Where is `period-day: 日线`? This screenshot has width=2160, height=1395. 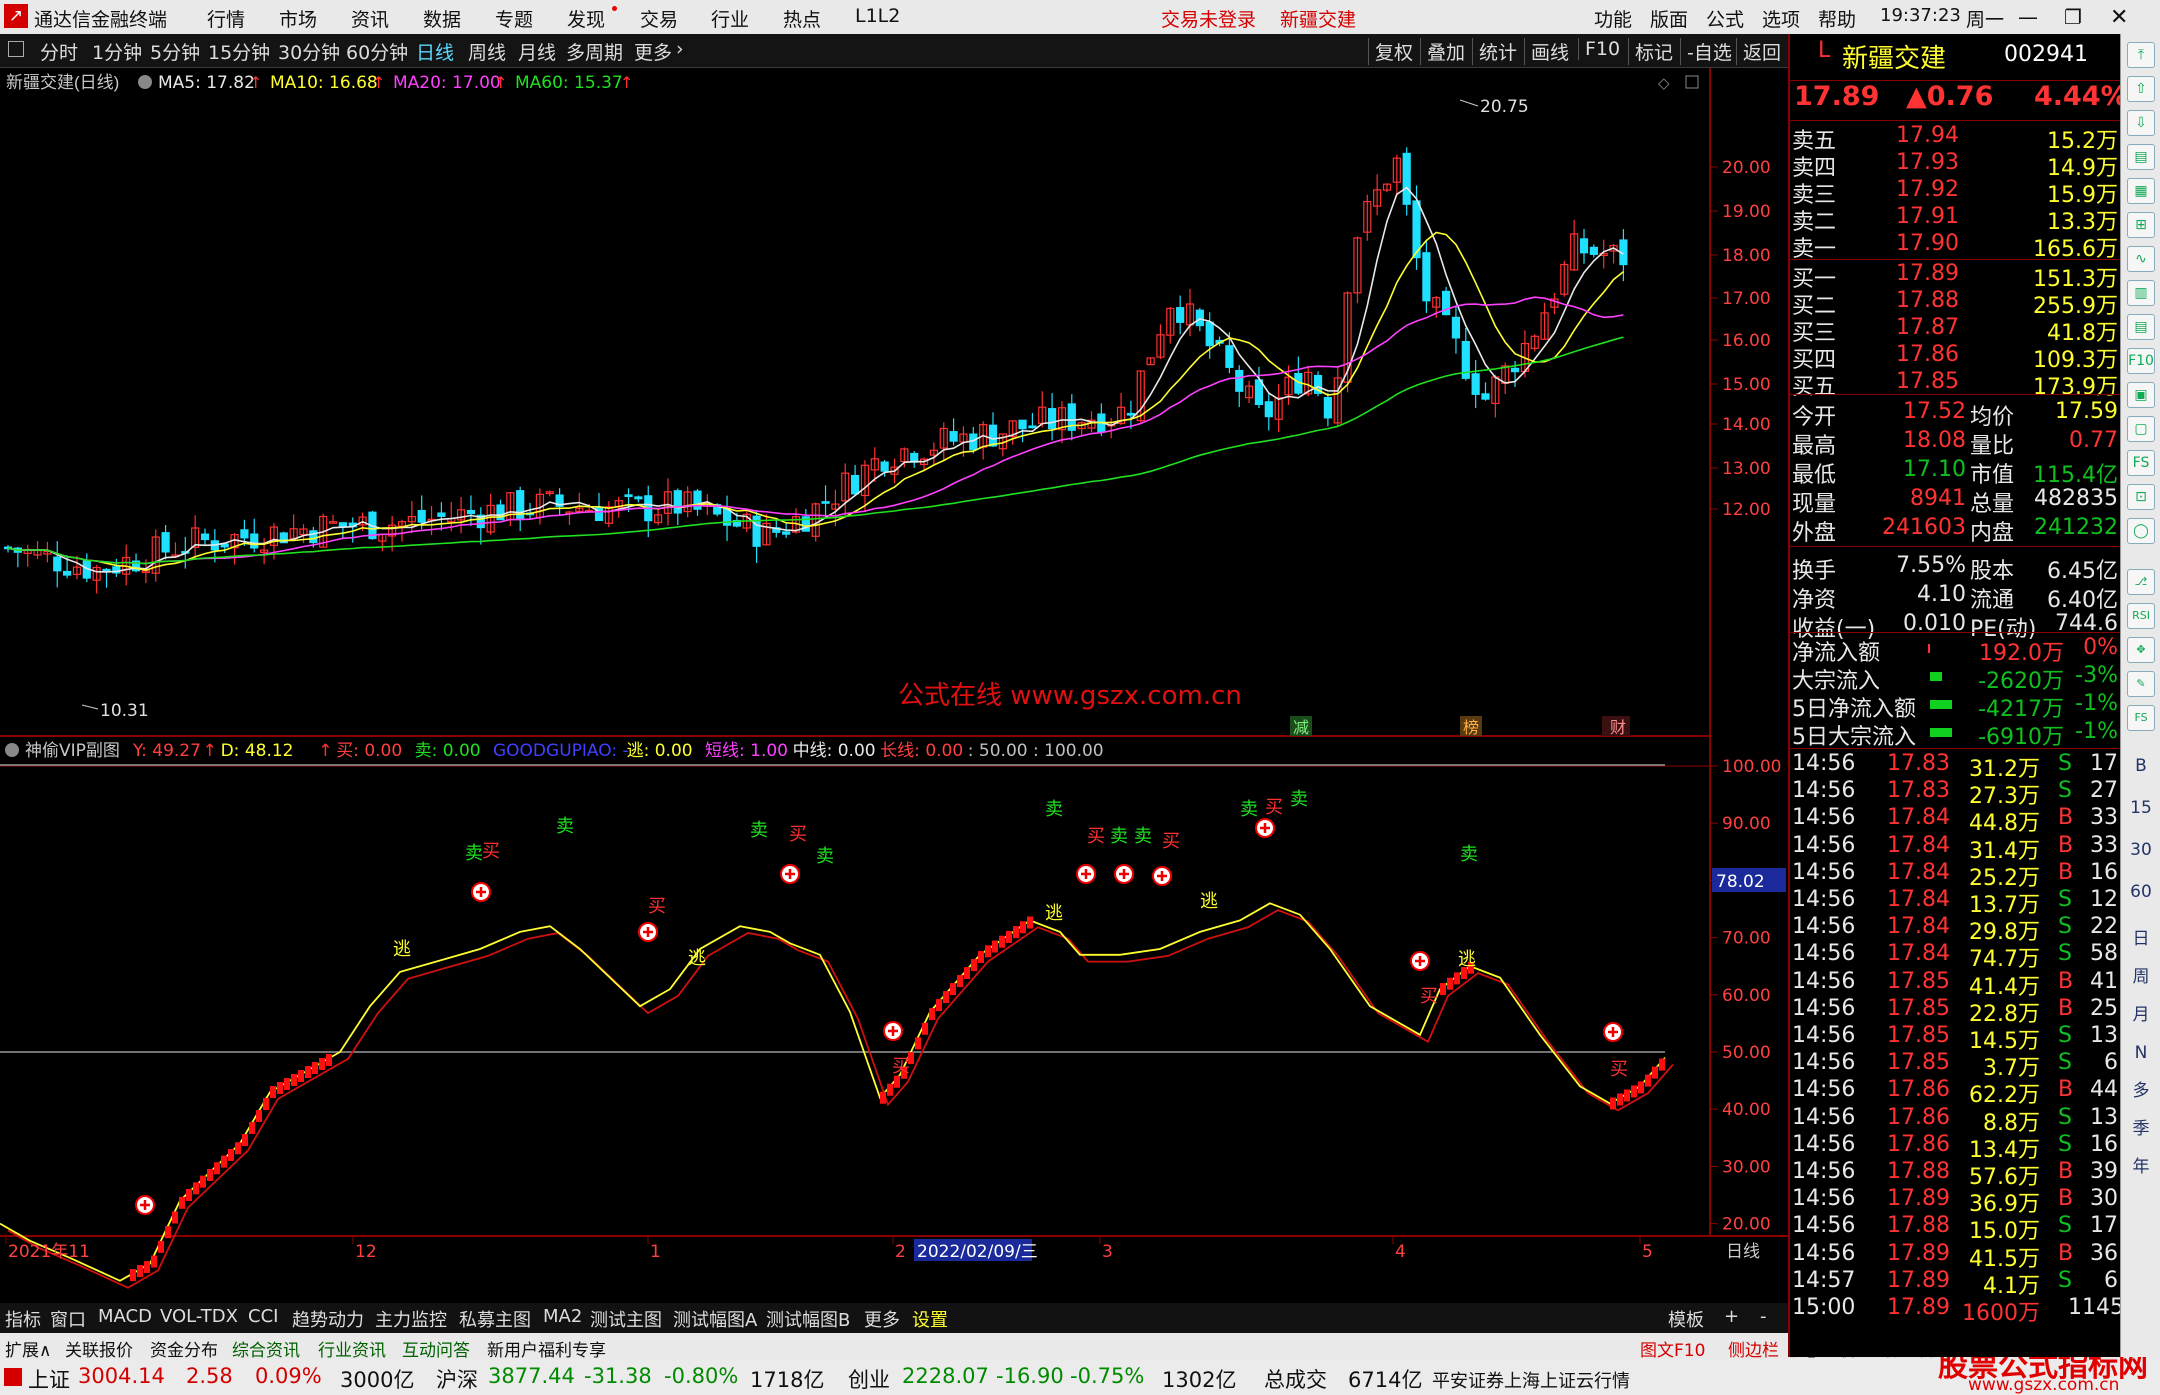
period-day: 日线 is located at coordinates (435, 51).